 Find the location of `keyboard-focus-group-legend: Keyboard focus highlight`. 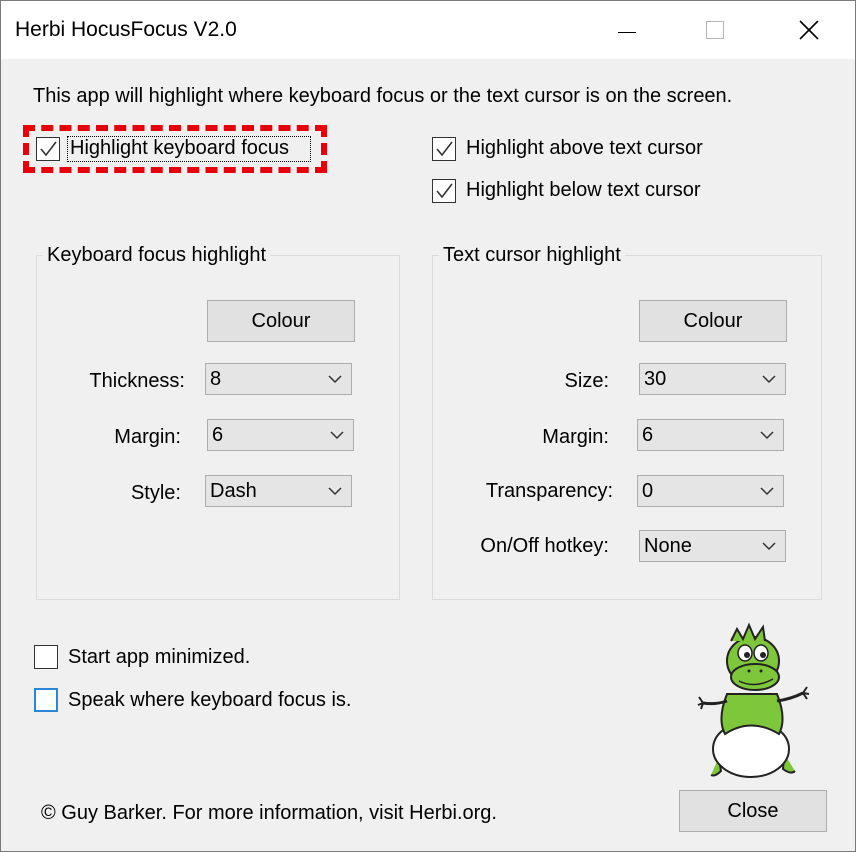

keyboard-focus-group-legend: Keyboard focus highlight is located at coordinates (157, 255).